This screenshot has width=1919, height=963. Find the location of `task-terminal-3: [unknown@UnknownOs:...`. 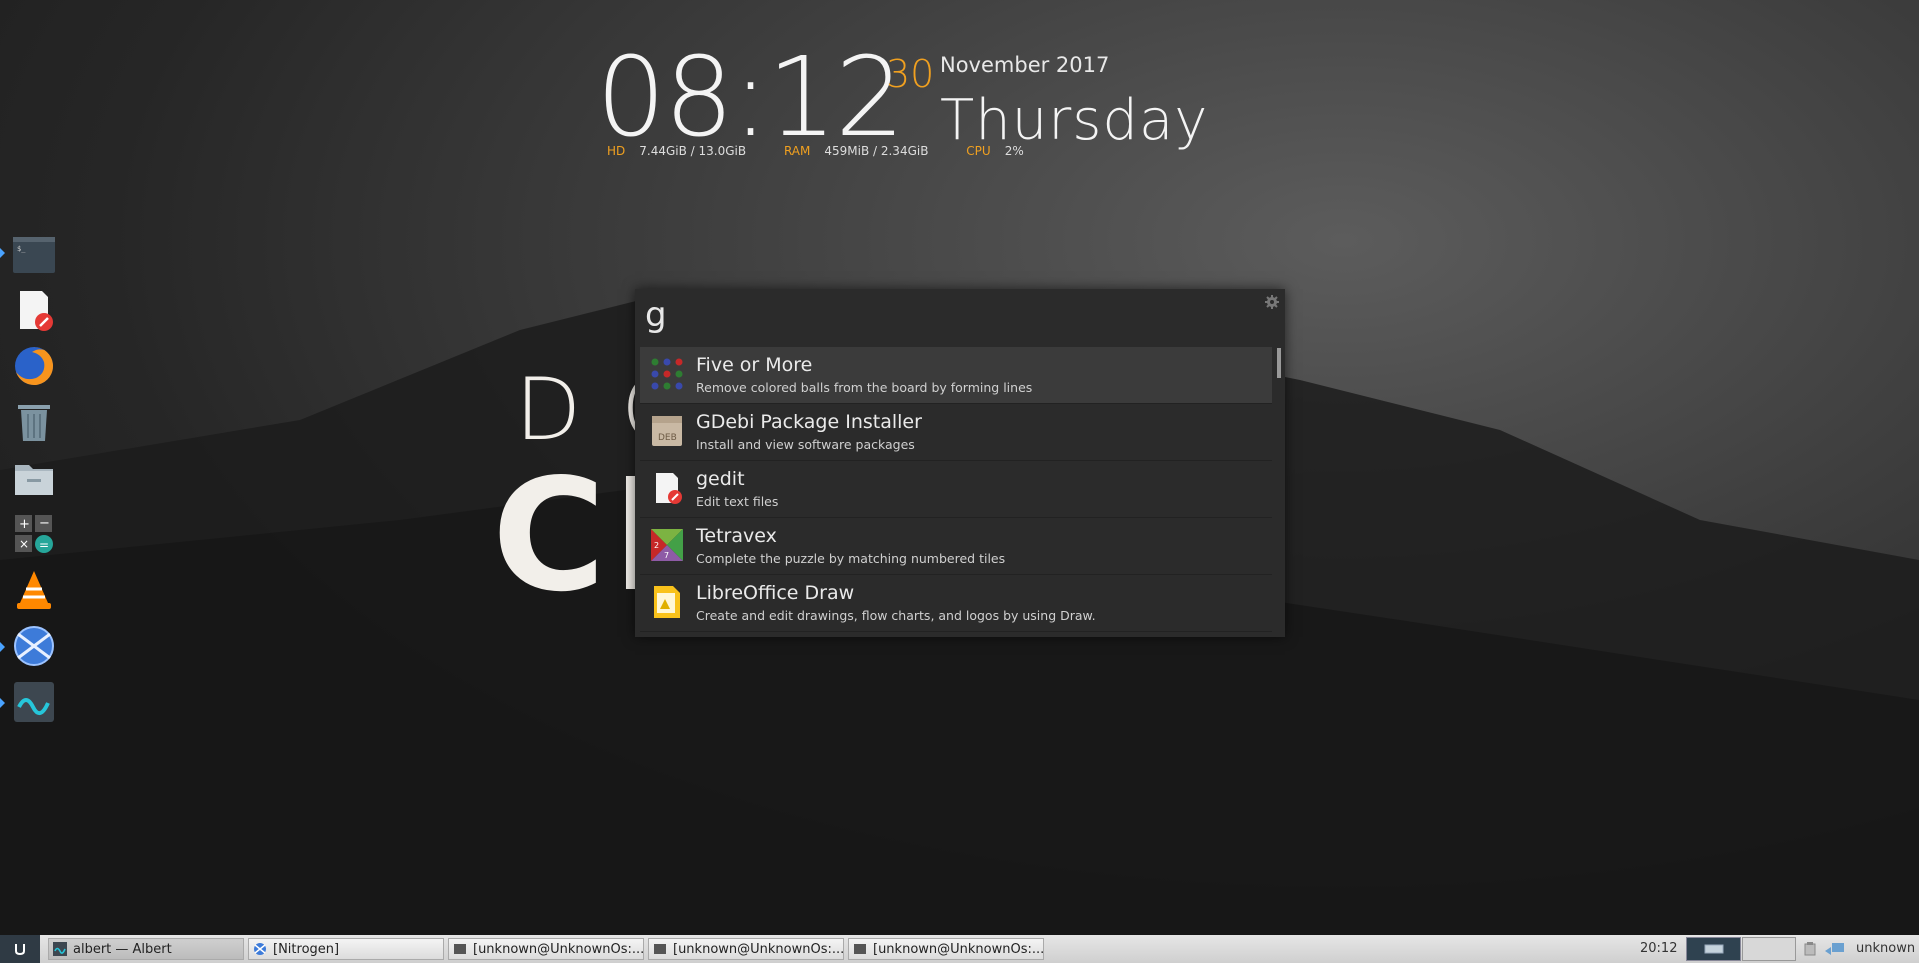

task-terminal-3: [unknown@UnknownOs:... is located at coordinates (946, 949).